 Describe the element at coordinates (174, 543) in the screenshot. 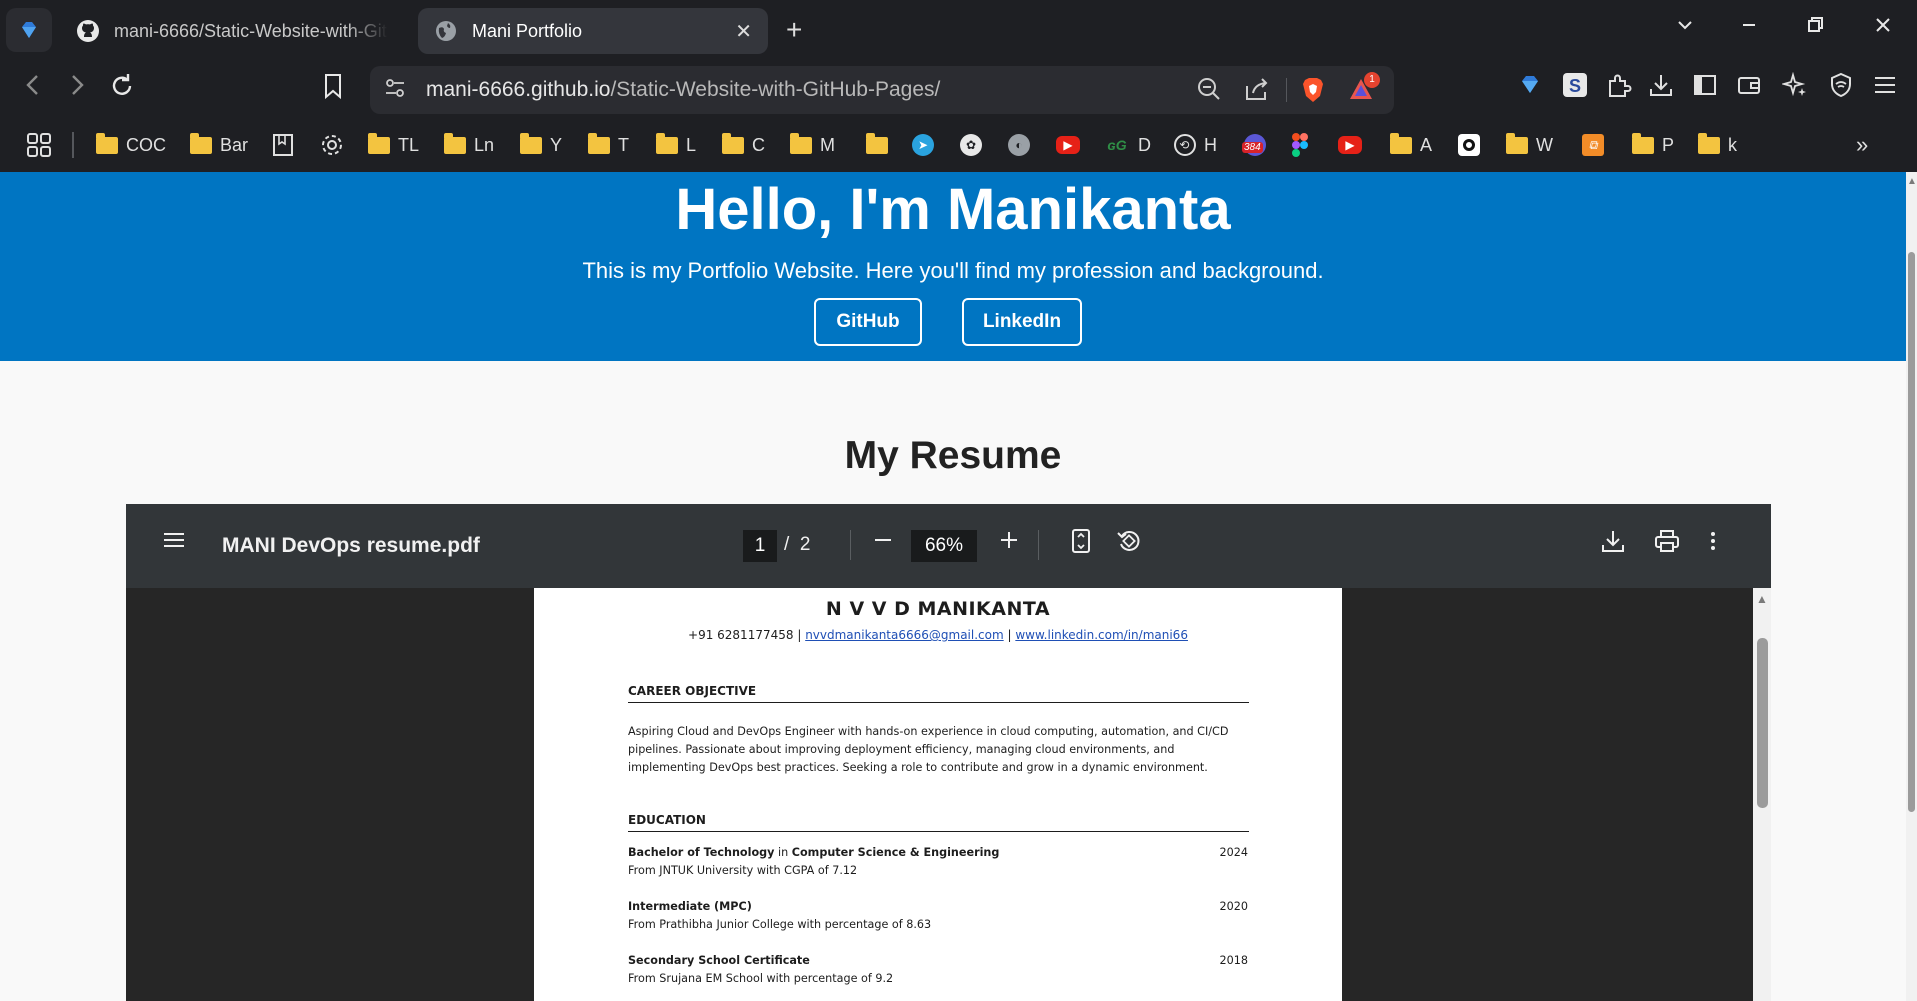

I see `hamburger-menu-icon` at that location.